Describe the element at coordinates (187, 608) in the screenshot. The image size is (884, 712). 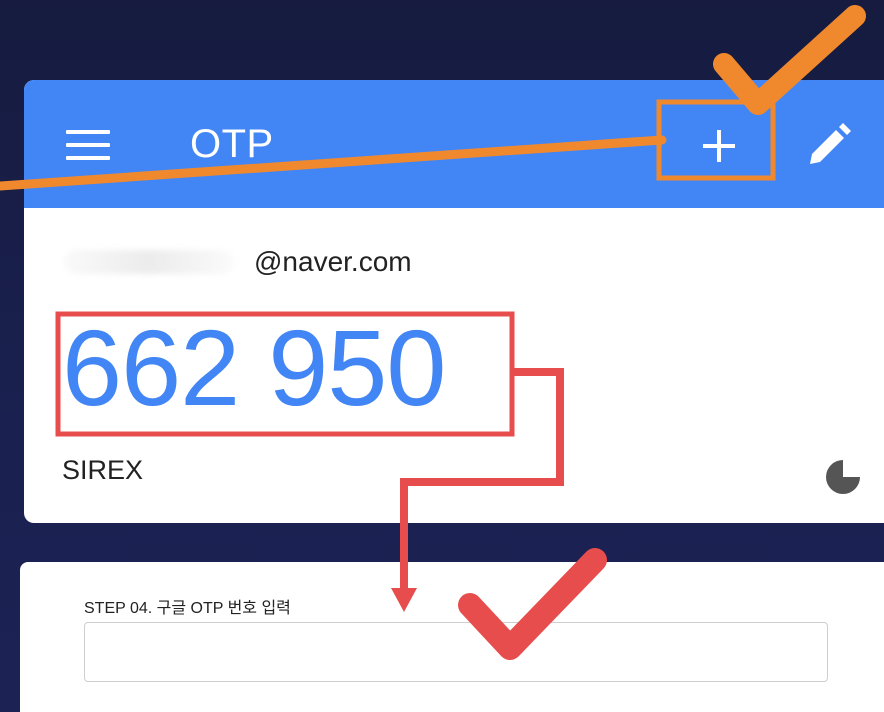
I see `step-label: STEP 04. 구글 OTP 번호 입력` at that location.